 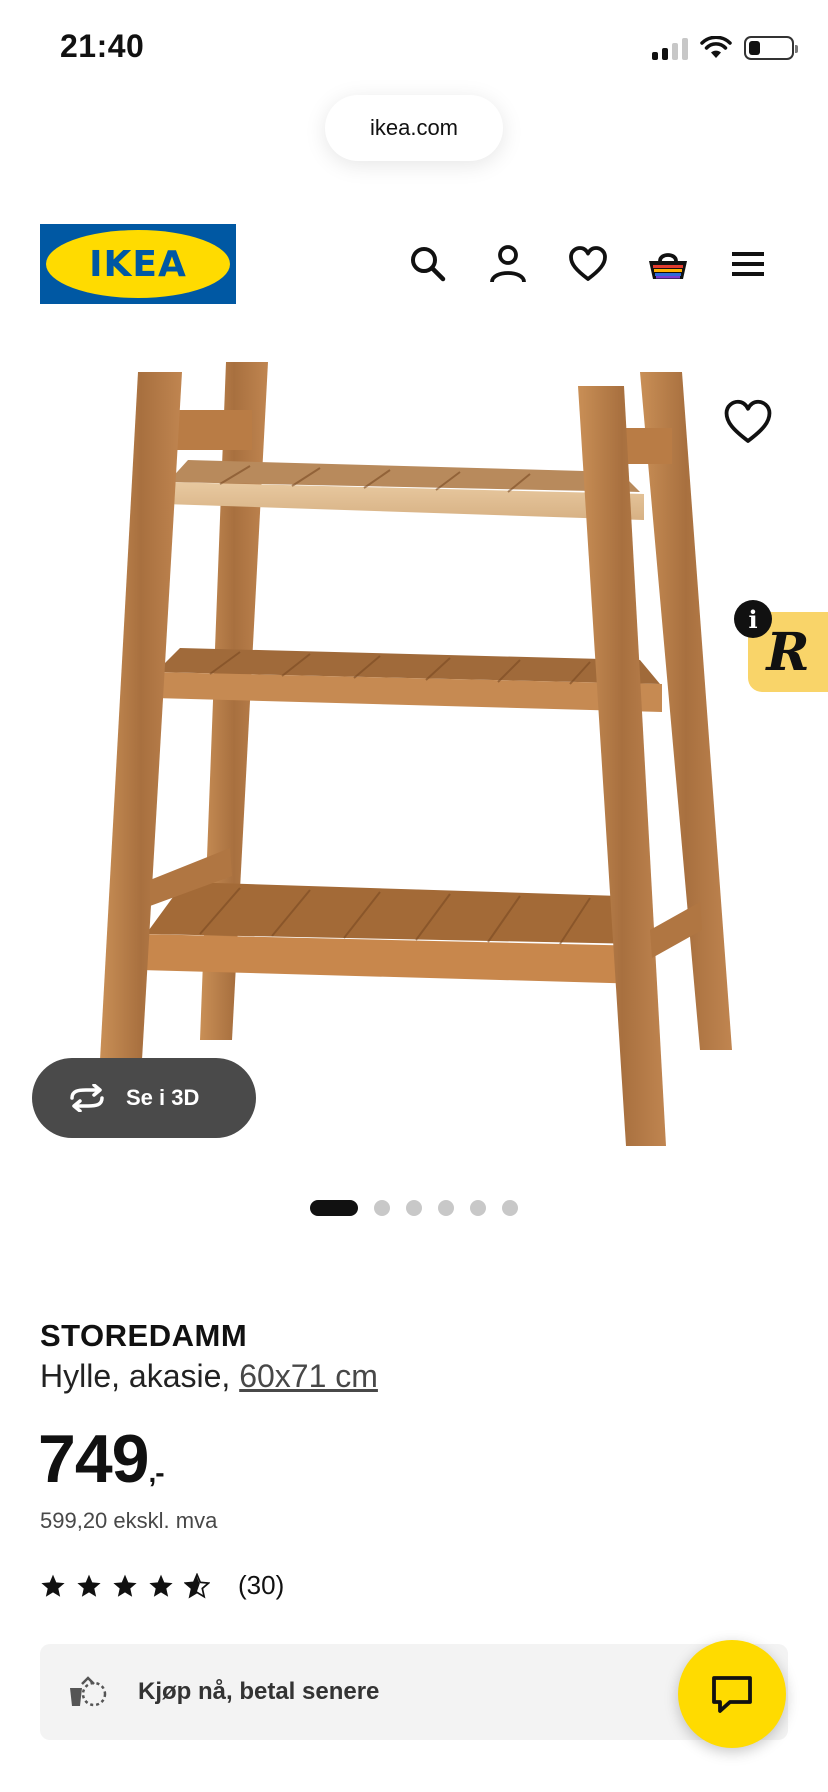 I want to click on carousel-dots, so click(x=414, y=1208).